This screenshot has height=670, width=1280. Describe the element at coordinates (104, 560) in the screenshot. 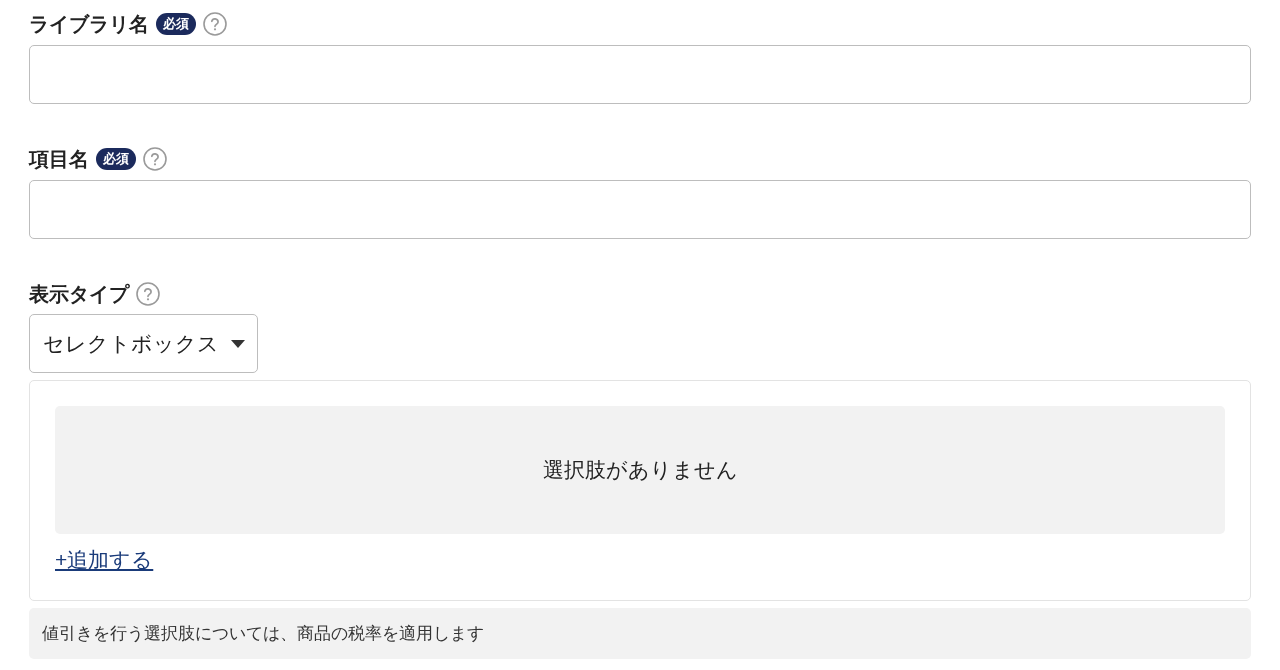

I see `add-link: +追加する` at that location.